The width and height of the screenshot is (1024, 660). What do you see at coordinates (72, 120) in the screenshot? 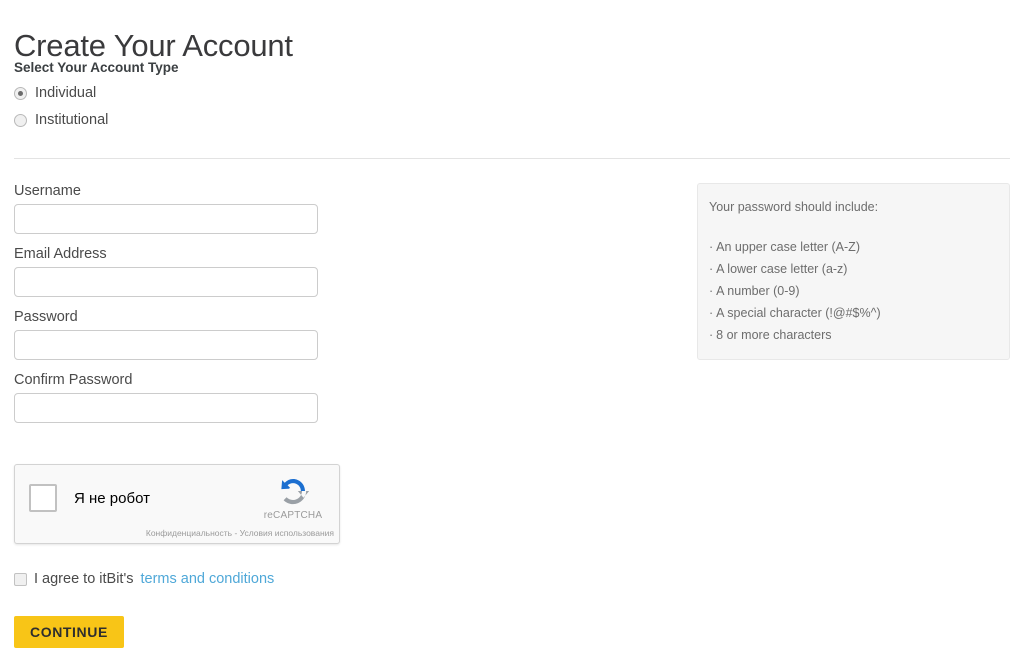
I see `radio-label-institutional: Institutional` at bounding box center [72, 120].